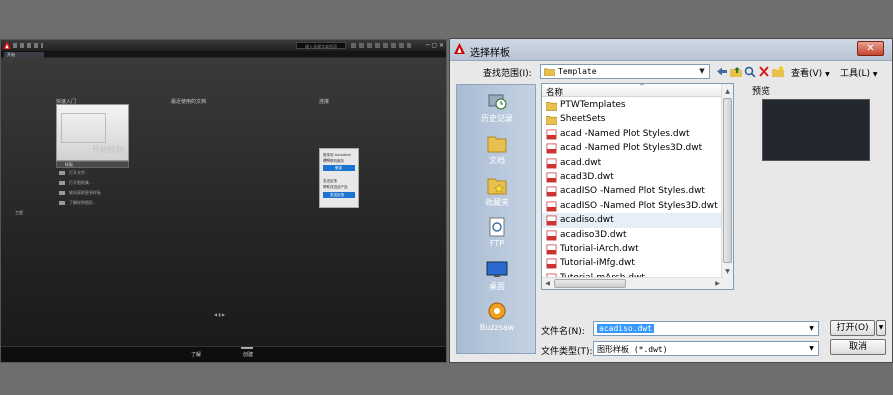 This screenshot has width=893, height=395. What do you see at coordinates (497, 269) in the screenshot?
I see `desktop-icon` at bounding box center [497, 269].